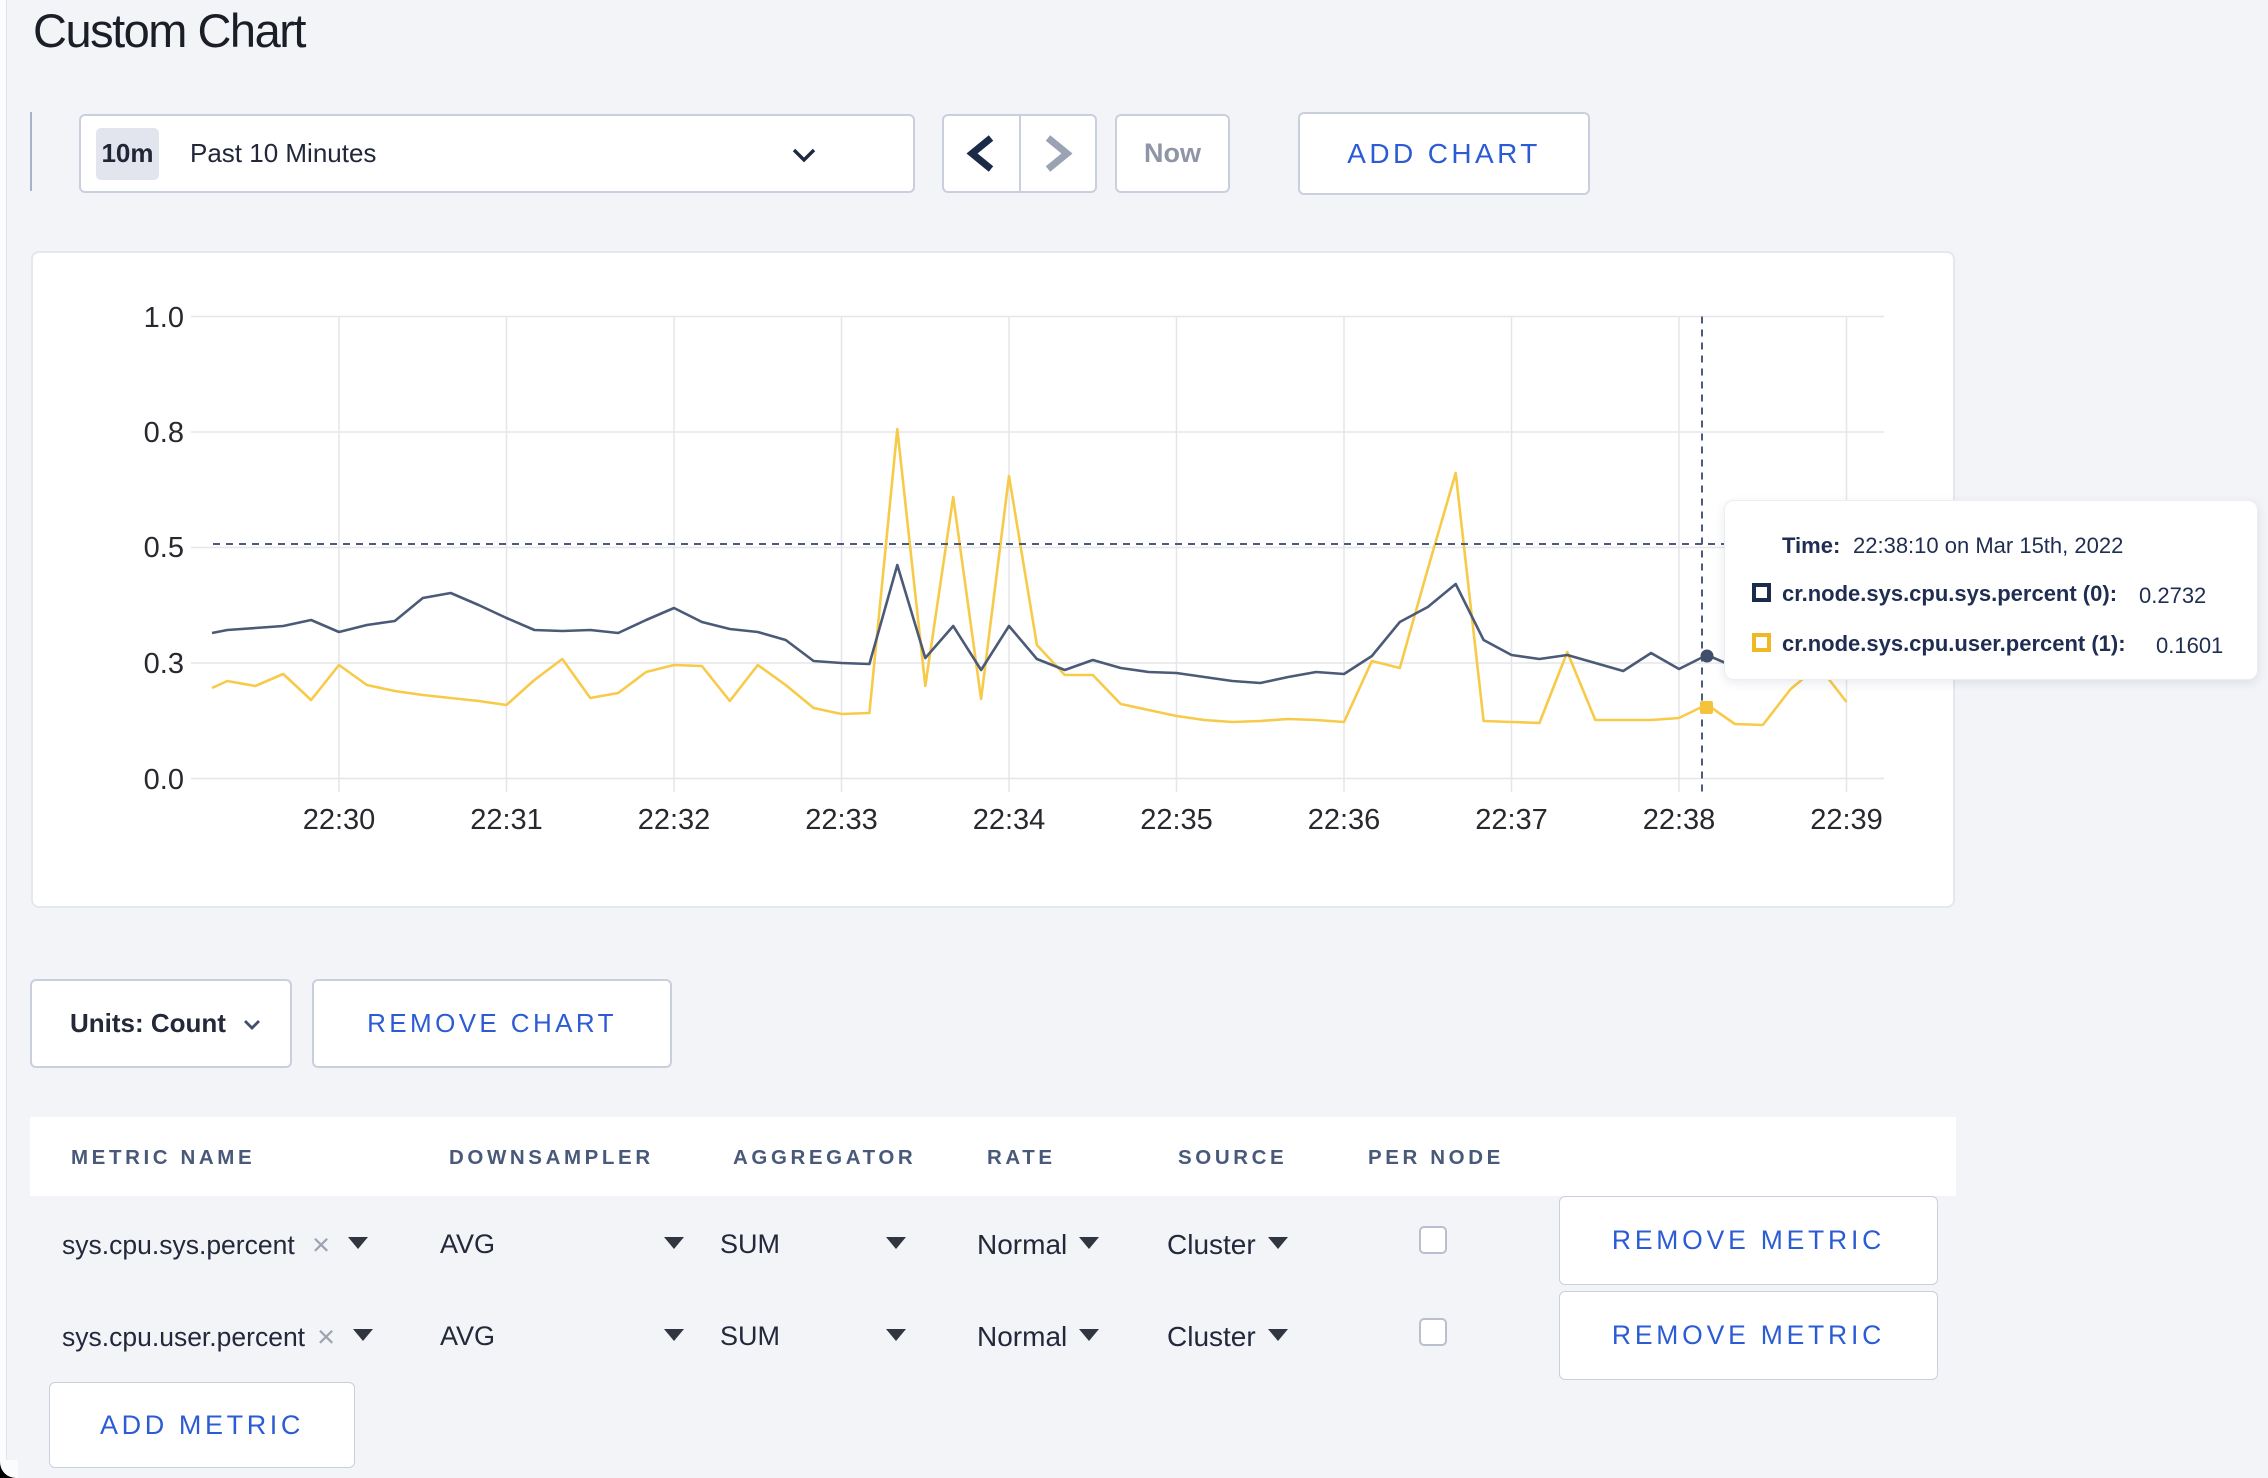  I want to click on svg-text: 22:34, so click(1009, 820).